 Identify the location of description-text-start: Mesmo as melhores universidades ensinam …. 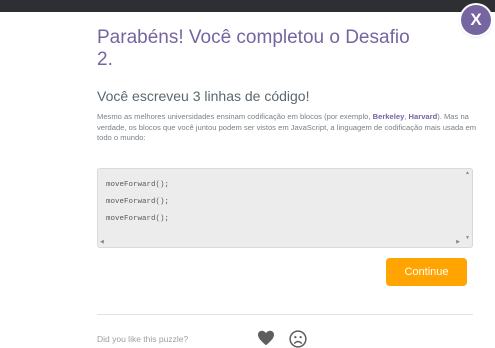
(235, 116).